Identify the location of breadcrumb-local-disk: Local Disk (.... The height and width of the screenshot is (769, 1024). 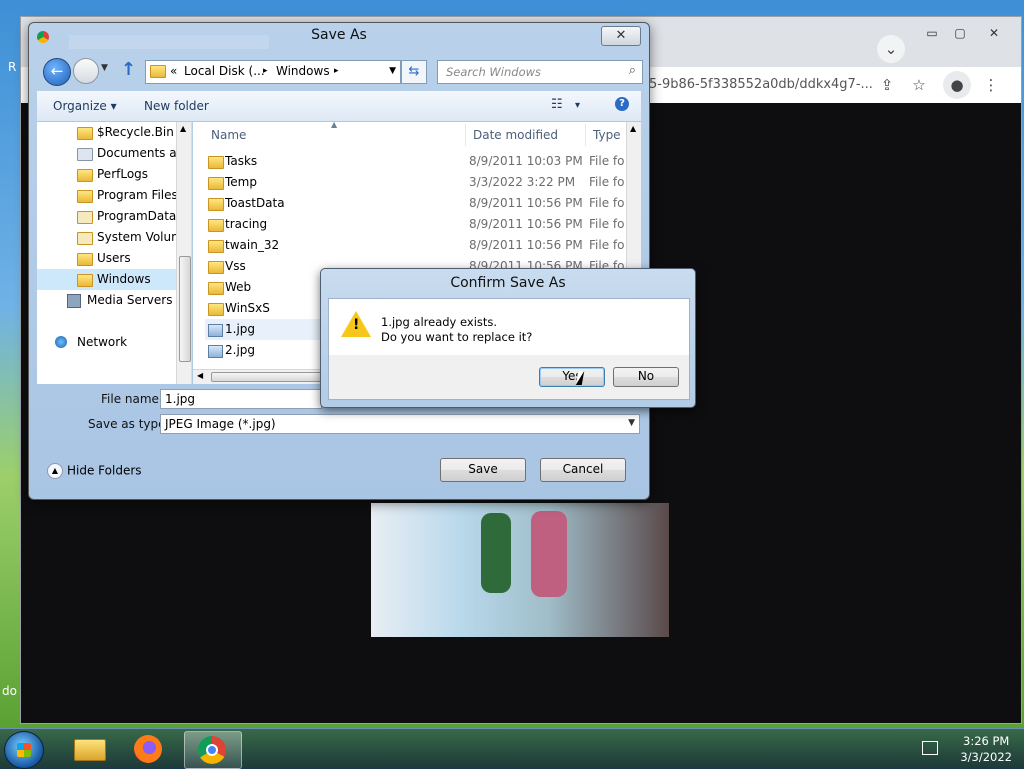
(224, 71).